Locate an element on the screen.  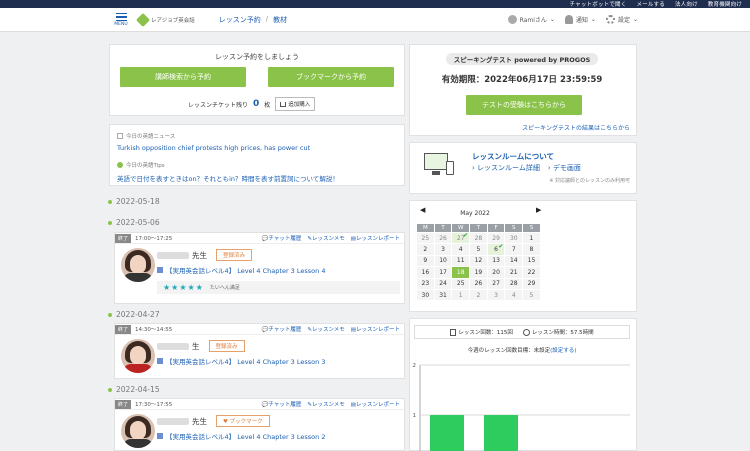
breadcrumb-lesson-reservation: レッスン予約 is located at coordinates (240, 20).